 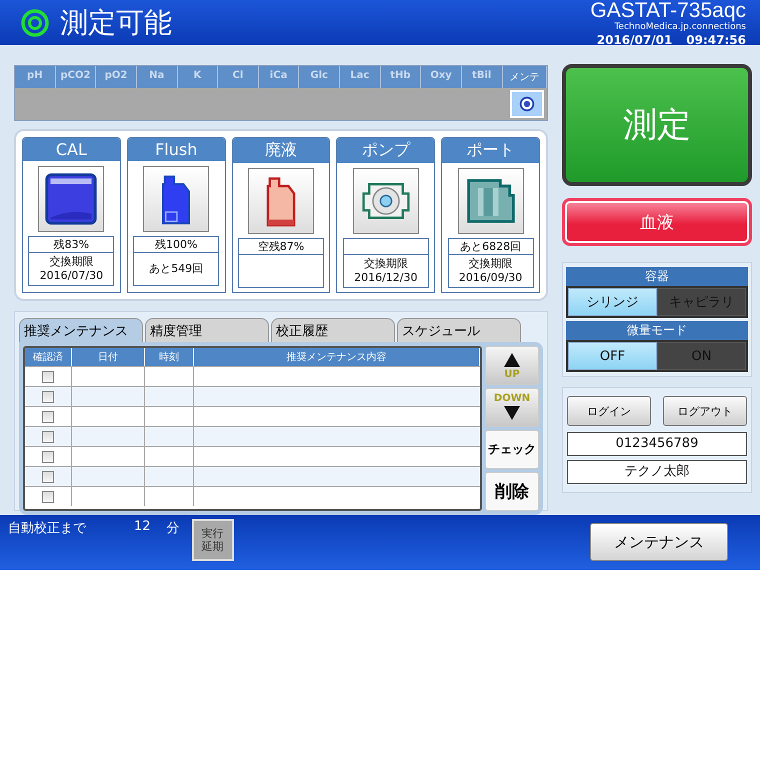 What do you see at coordinates (716, 40) in the screenshot?
I see `time-text: 09:47:56` at bounding box center [716, 40].